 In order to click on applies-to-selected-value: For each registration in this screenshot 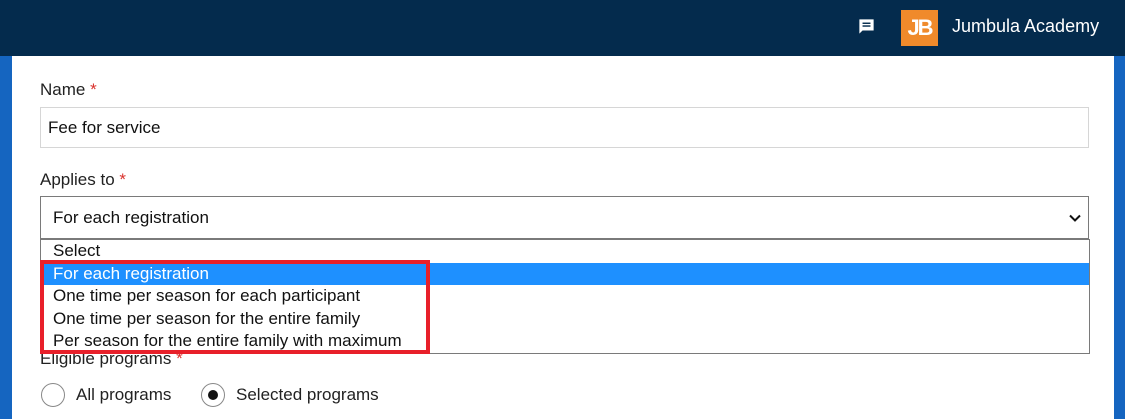, I will do `click(131, 217)`.